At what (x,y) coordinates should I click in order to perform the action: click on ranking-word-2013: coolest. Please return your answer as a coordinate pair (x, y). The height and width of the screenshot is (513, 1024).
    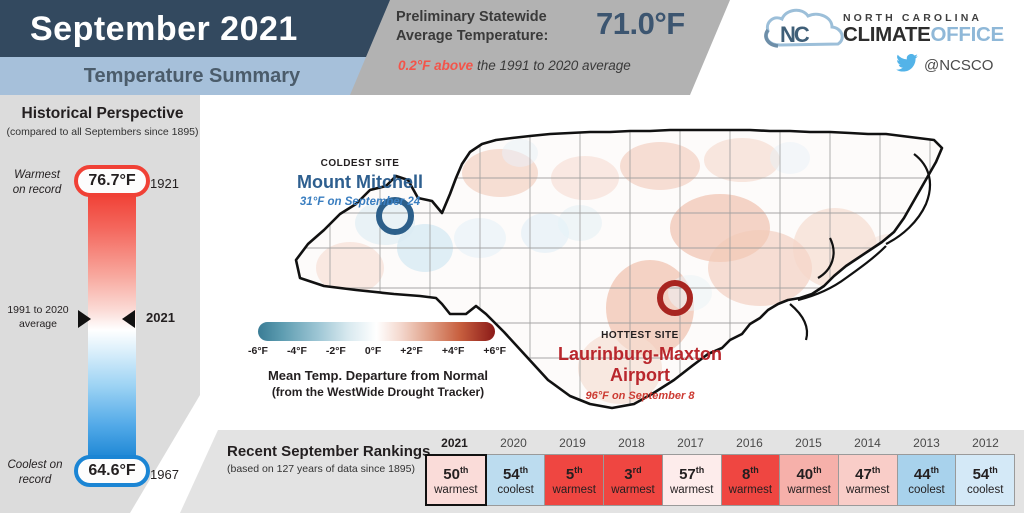
    Looking at the image, I should click on (926, 490).